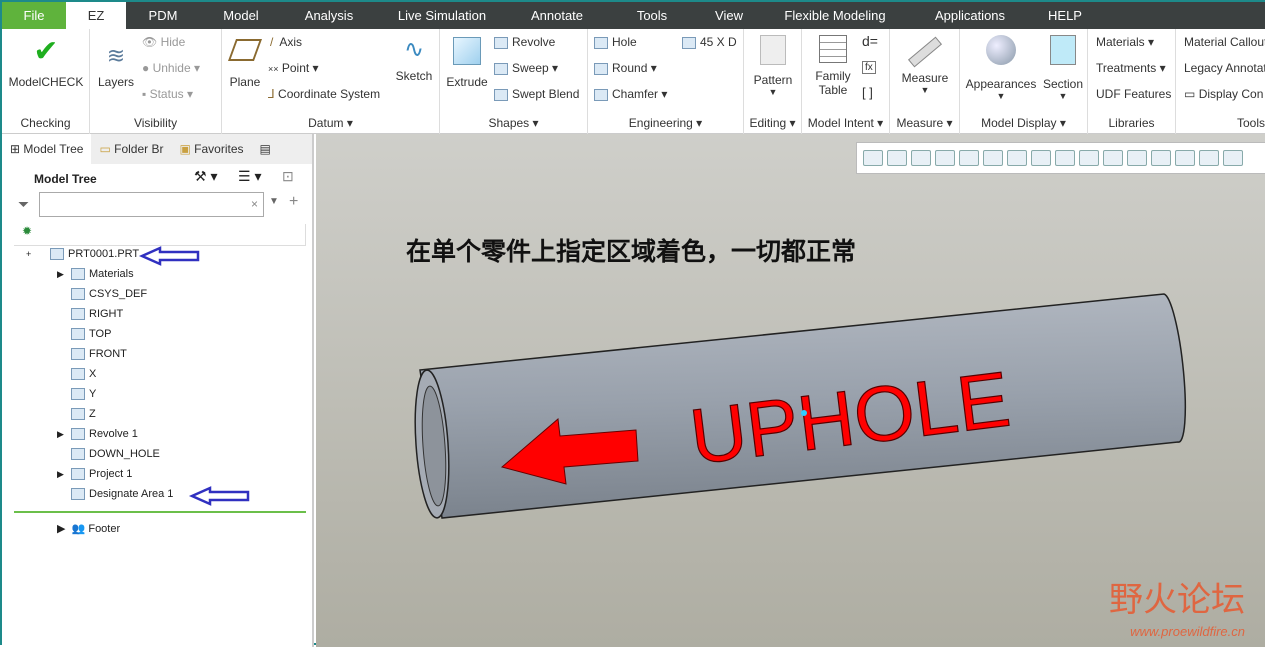 Image resolution: width=1265 pixels, height=647 pixels. I want to click on annotation-arrow-prt, so click(169, 256).